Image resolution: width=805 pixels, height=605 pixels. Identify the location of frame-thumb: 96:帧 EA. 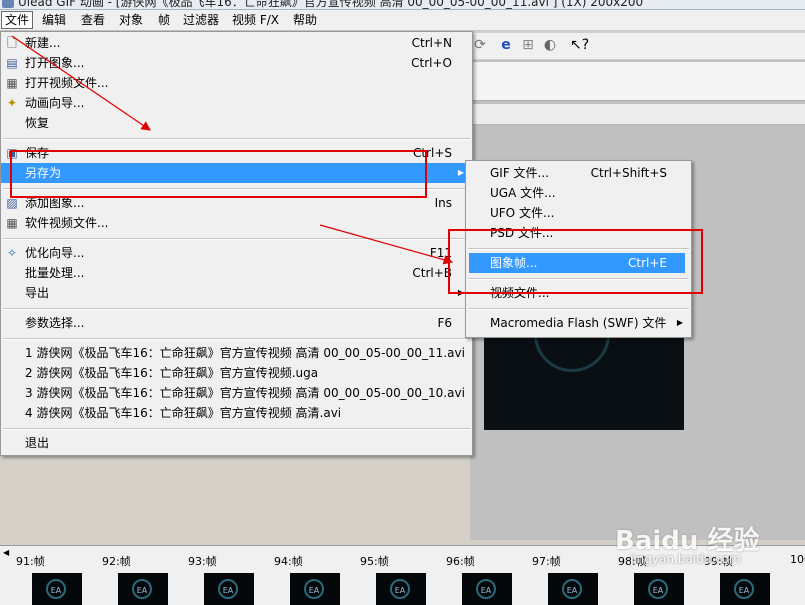
(486, 575).